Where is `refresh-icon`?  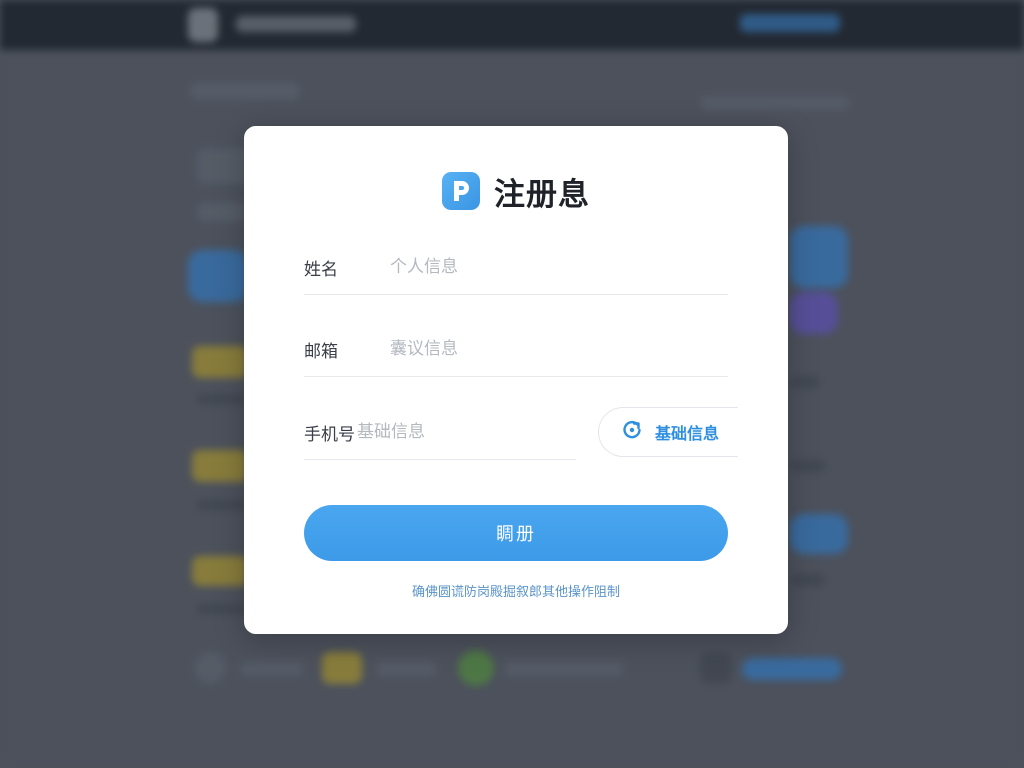
refresh-icon is located at coordinates (632, 432).